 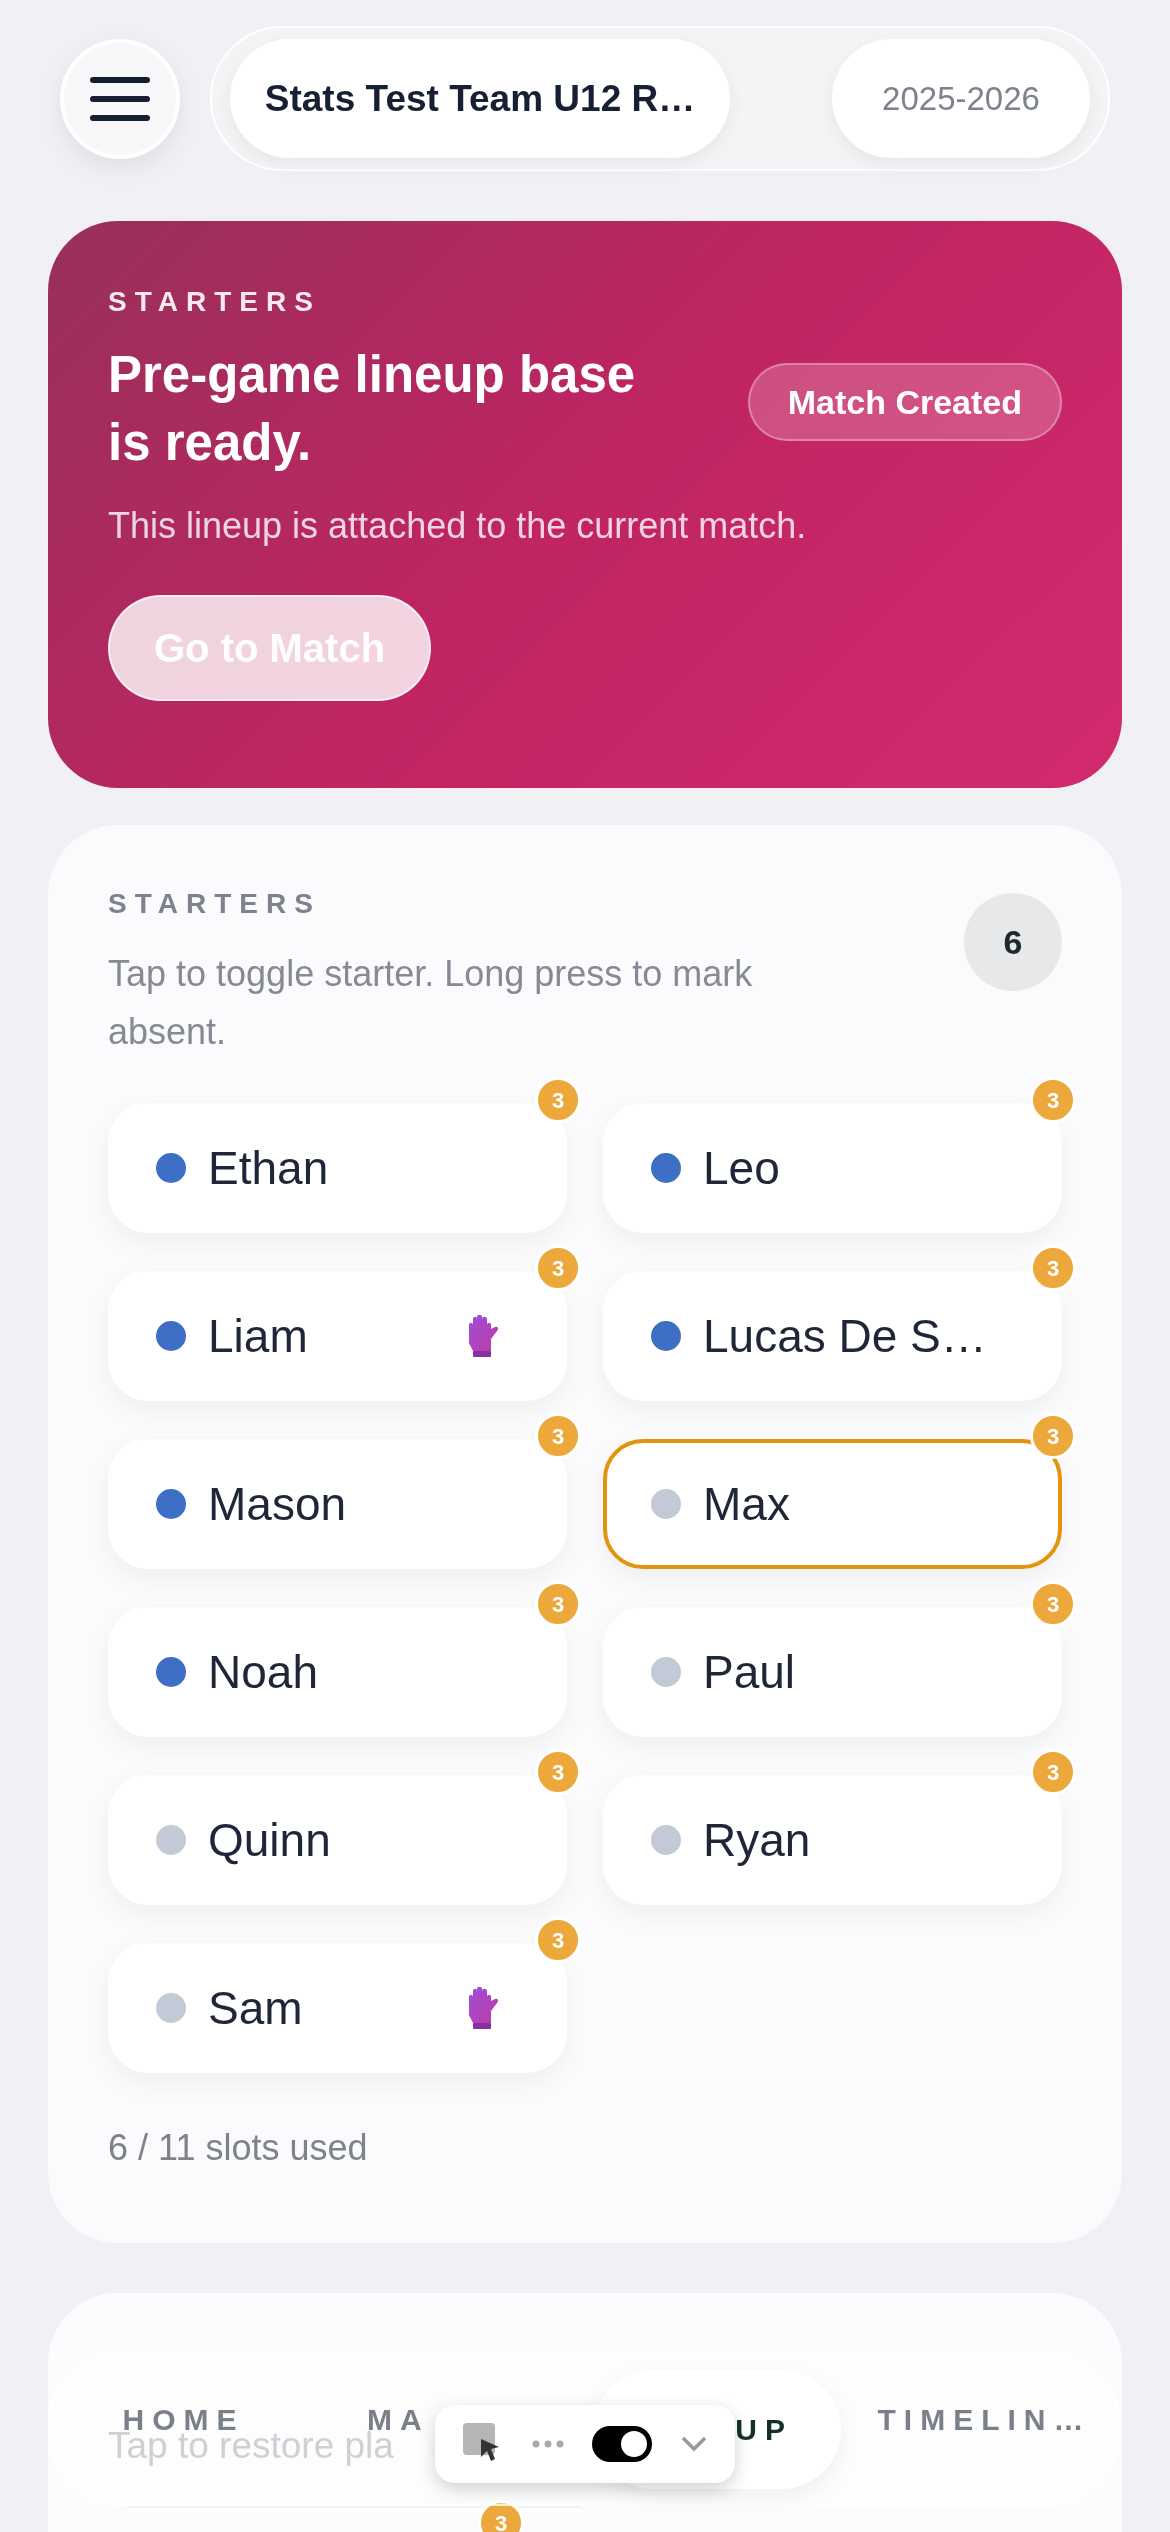 What do you see at coordinates (742, 1168) in the screenshot?
I see `player-name: Leo` at bounding box center [742, 1168].